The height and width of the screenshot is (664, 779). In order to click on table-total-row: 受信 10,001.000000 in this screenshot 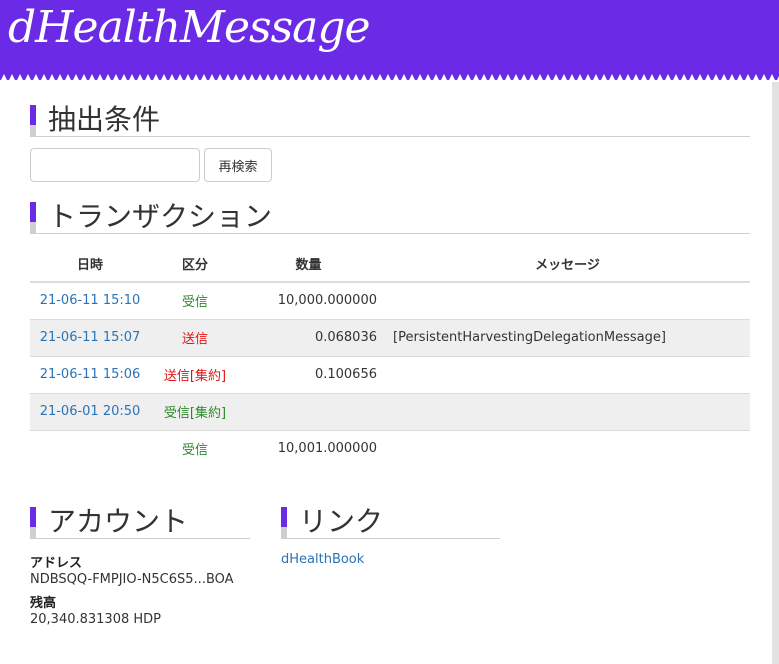, I will do `click(390, 448)`.